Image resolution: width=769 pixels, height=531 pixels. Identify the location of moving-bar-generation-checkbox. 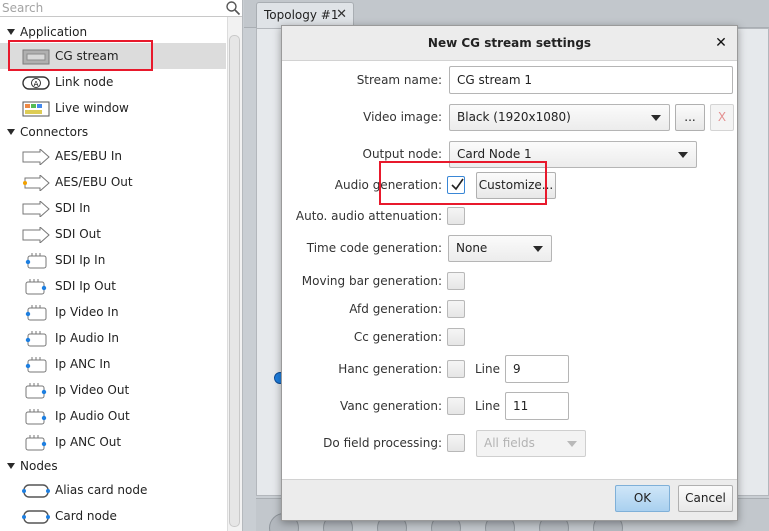
(456, 281).